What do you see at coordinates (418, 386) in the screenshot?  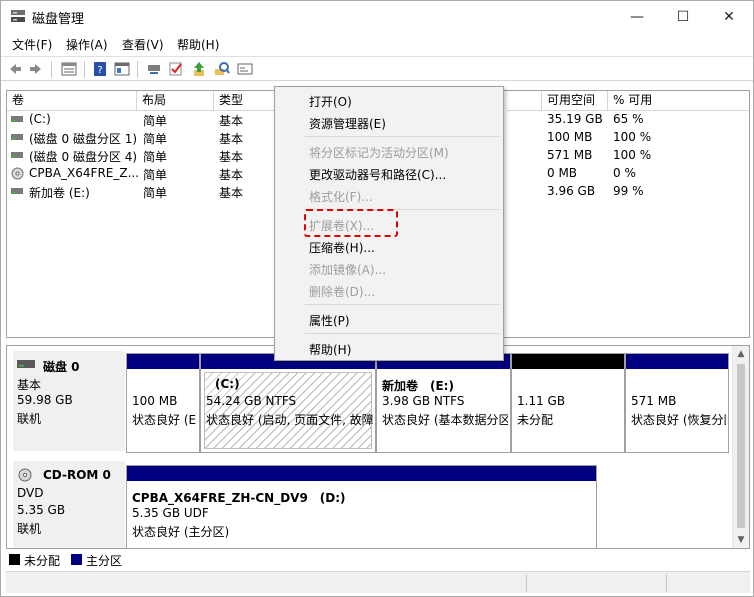 I see `partition-title: 新加卷 (E:)` at bounding box center [418, 386].